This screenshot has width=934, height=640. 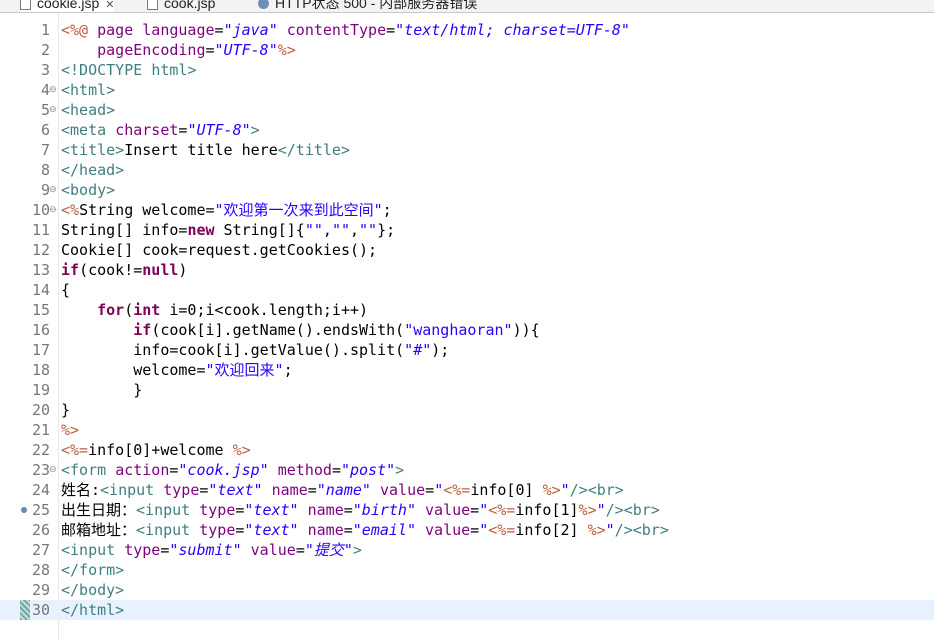 I want to click on code-line: 15 for(int i=0;i<cook.length;i++), so click(x=467, y=310).